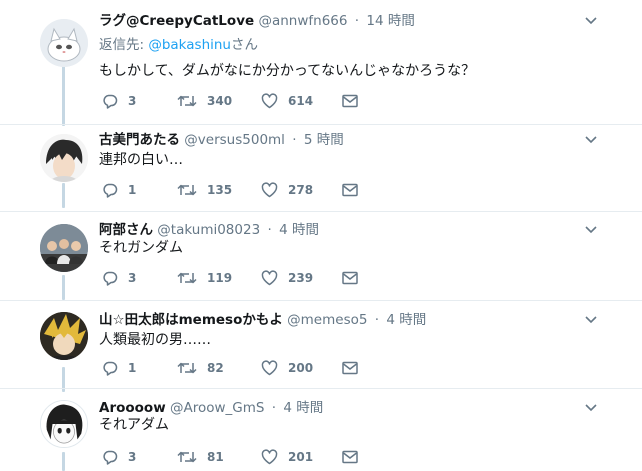 This screenshot has height=471, width=642. I want to click on user-handle: @takumi08023, so click(208, 230).